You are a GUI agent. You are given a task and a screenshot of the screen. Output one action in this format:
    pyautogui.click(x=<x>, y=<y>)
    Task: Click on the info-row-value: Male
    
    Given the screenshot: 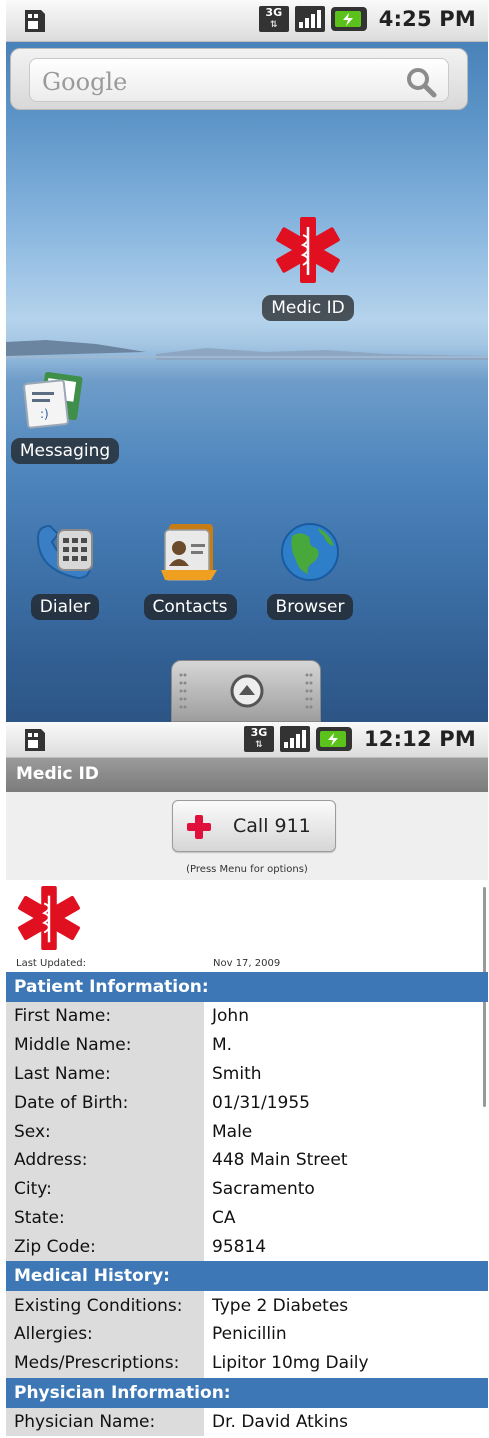 What is the action you would take?
    pyautogui.click(x=232, y=1131)
    